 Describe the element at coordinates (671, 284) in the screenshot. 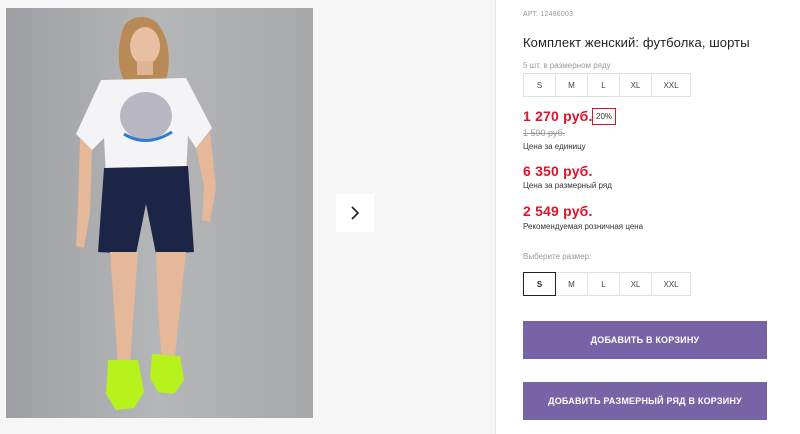

I see `size-option-xxl: XXL` at that location.